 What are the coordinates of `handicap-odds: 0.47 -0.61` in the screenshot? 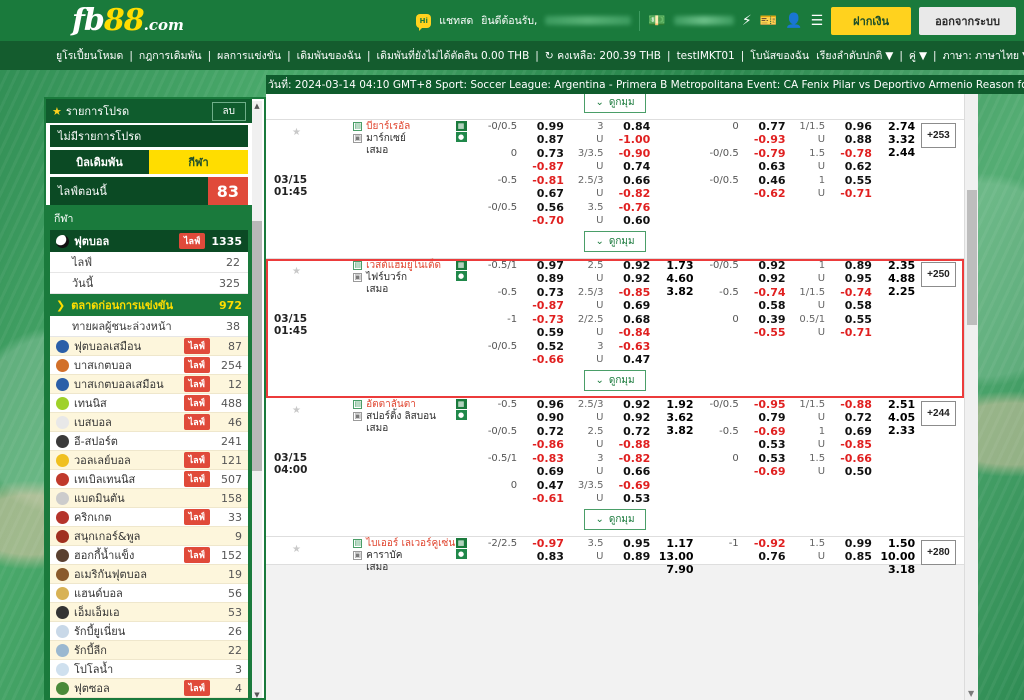 It's located at (545, 492).